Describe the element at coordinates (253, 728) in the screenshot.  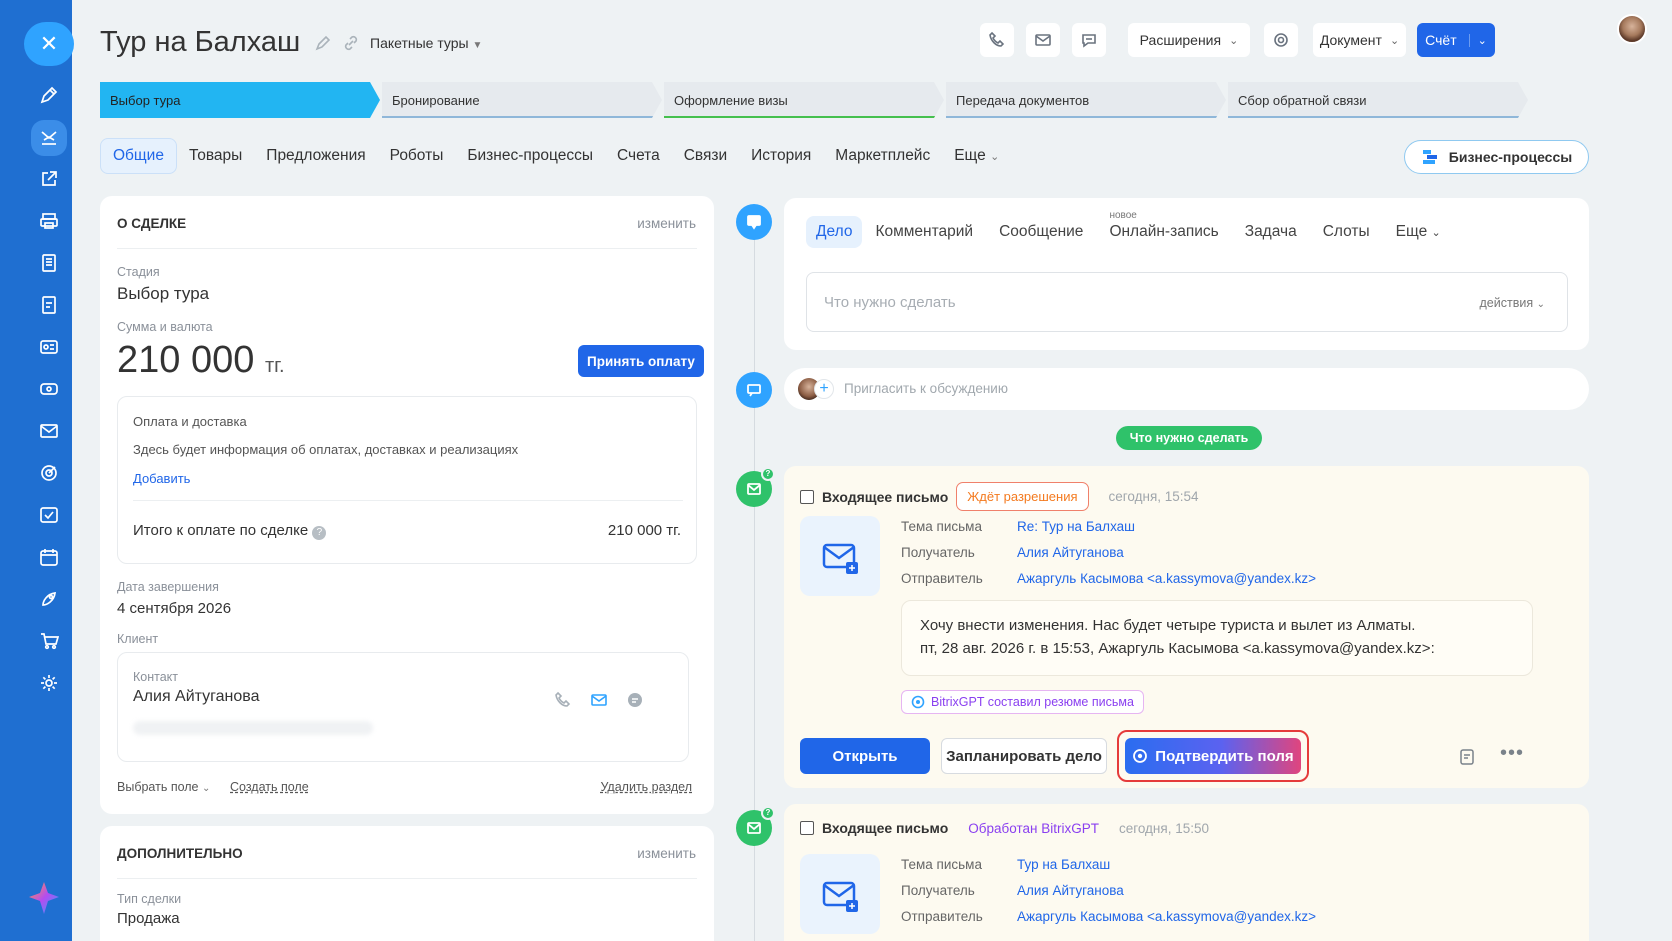
I see `contact-blurred-field` at that location.